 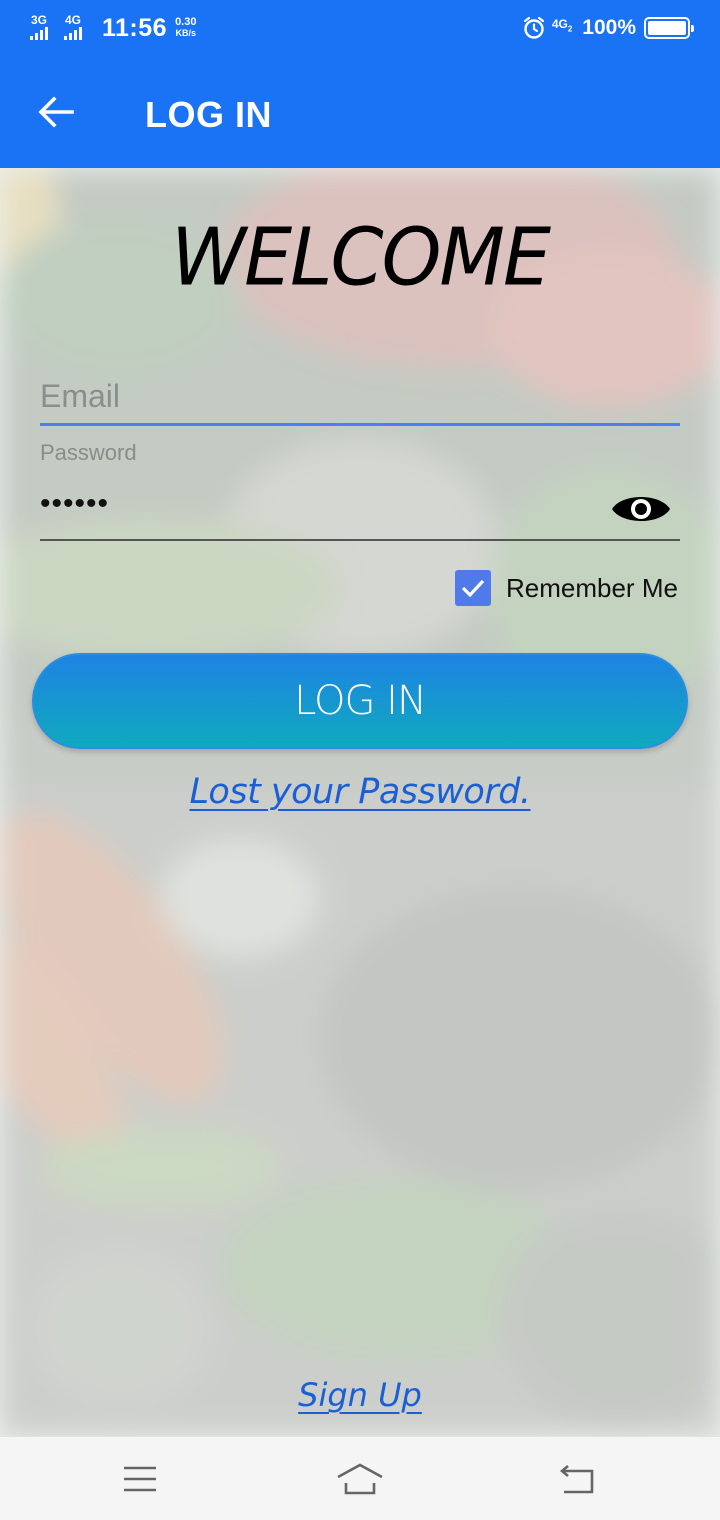 I want to click on back-nav-button, so click(x=578, y=1479).